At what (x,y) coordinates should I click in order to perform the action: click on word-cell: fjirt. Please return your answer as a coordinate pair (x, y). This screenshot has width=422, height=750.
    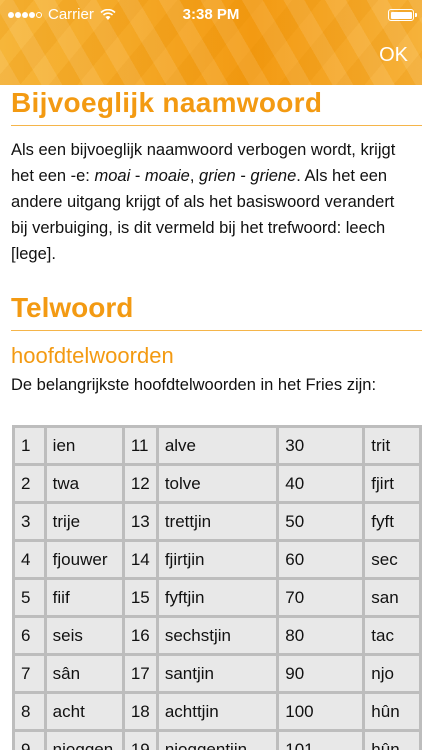
    Looking at the image, I should click on (392, 483).